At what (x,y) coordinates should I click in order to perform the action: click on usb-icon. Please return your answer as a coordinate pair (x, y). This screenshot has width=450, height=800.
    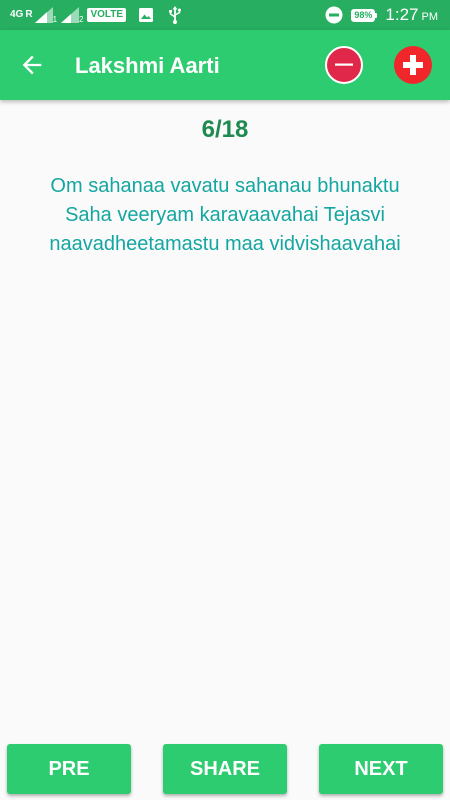
    Looking at the image, I should click on (175, 15).